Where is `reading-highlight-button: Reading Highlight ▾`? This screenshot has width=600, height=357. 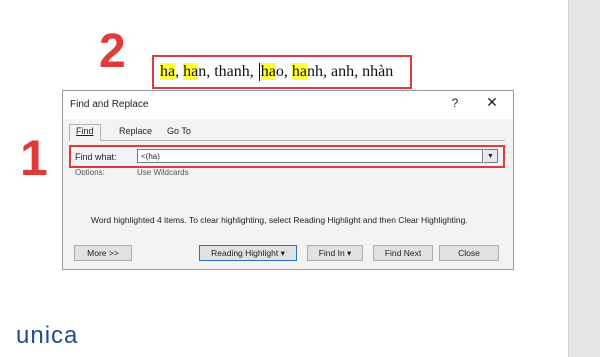
reading-highlight-button: Reading Highlight ▾ is located at coordinates (248, 253).